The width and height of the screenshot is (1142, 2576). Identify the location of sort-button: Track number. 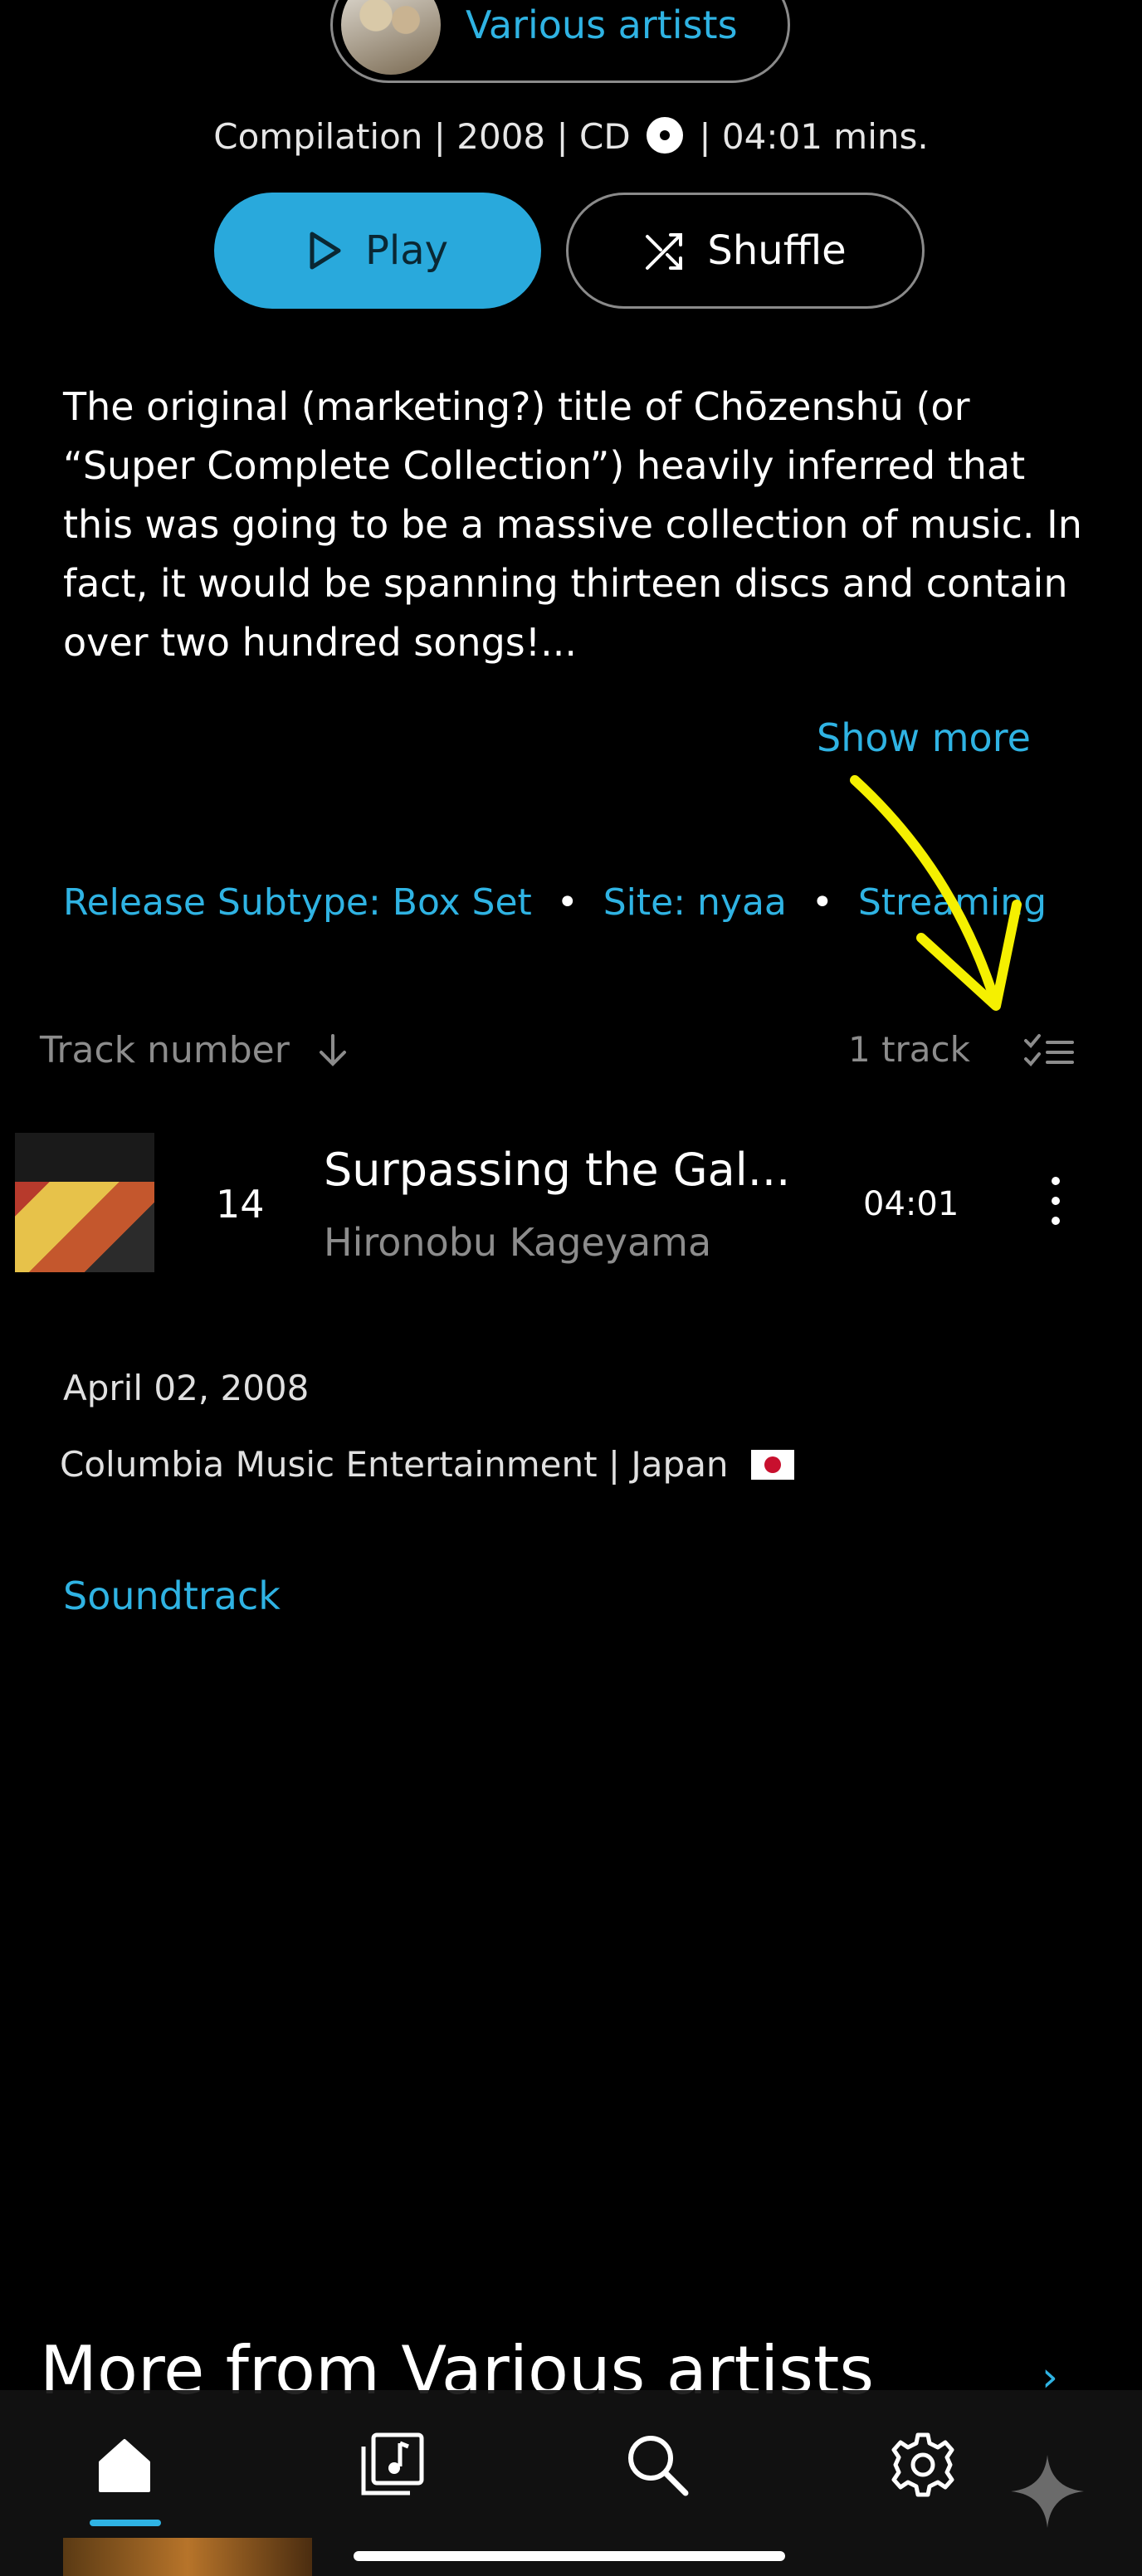
(194, 1050).